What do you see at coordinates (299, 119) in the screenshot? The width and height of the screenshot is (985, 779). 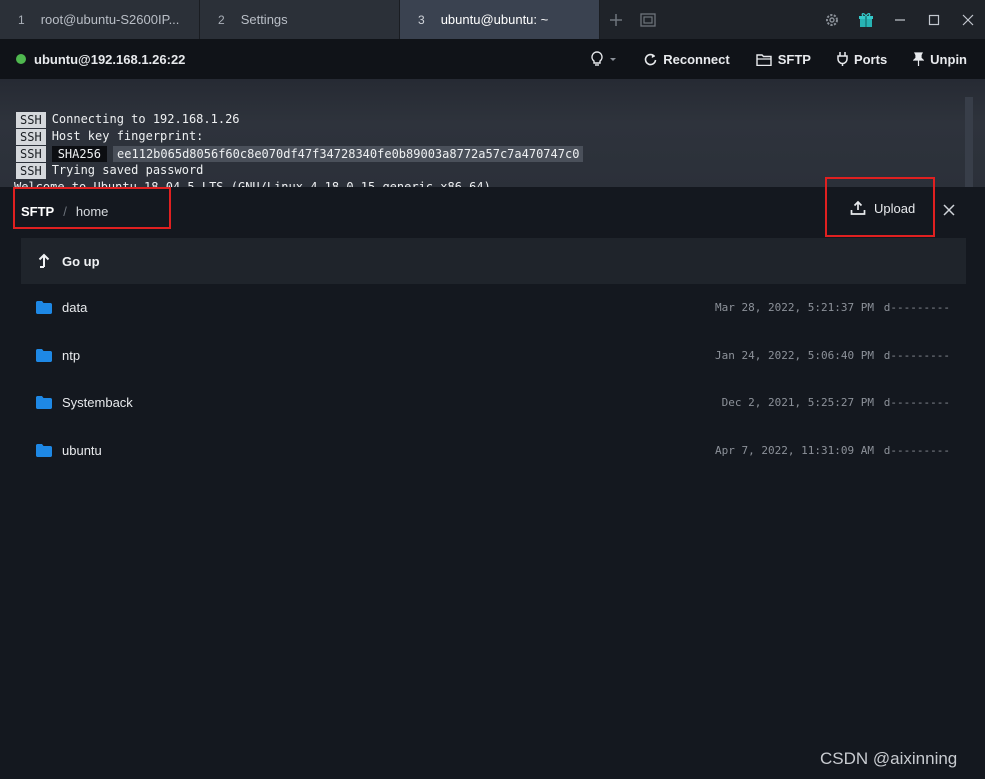 I see `terminal-line: SSH Connecting to 192.168.1.26` at bounding box center [299, 119].